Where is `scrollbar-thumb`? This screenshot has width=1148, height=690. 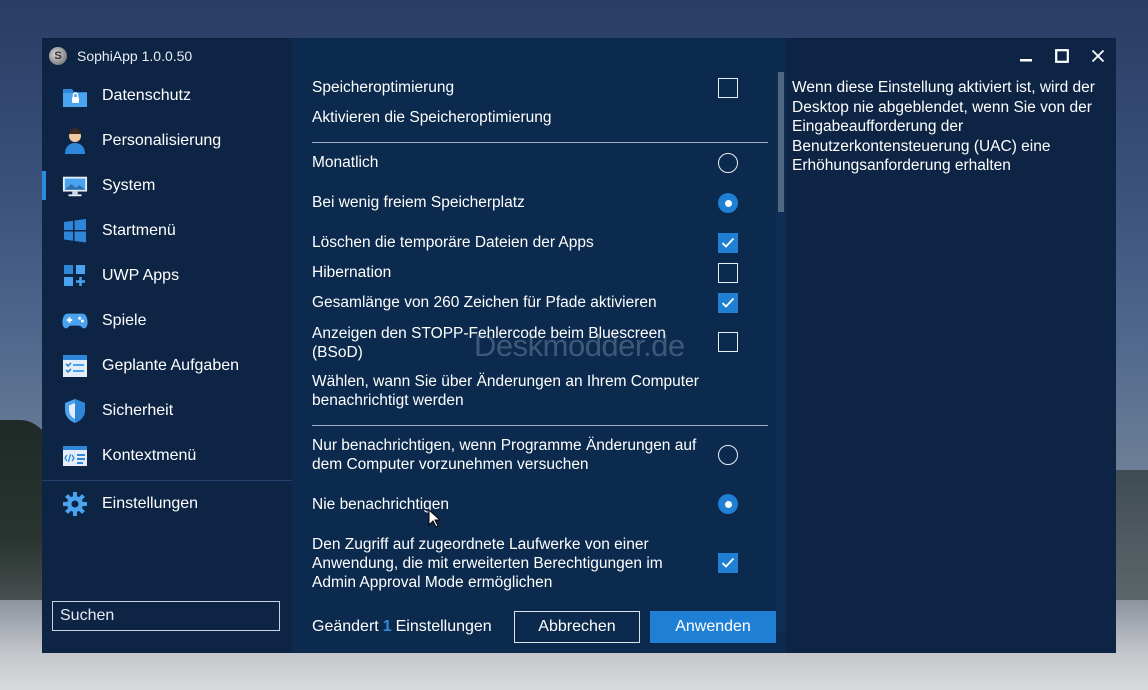
scrollbar-thumb is located at coordinates (781, 142).